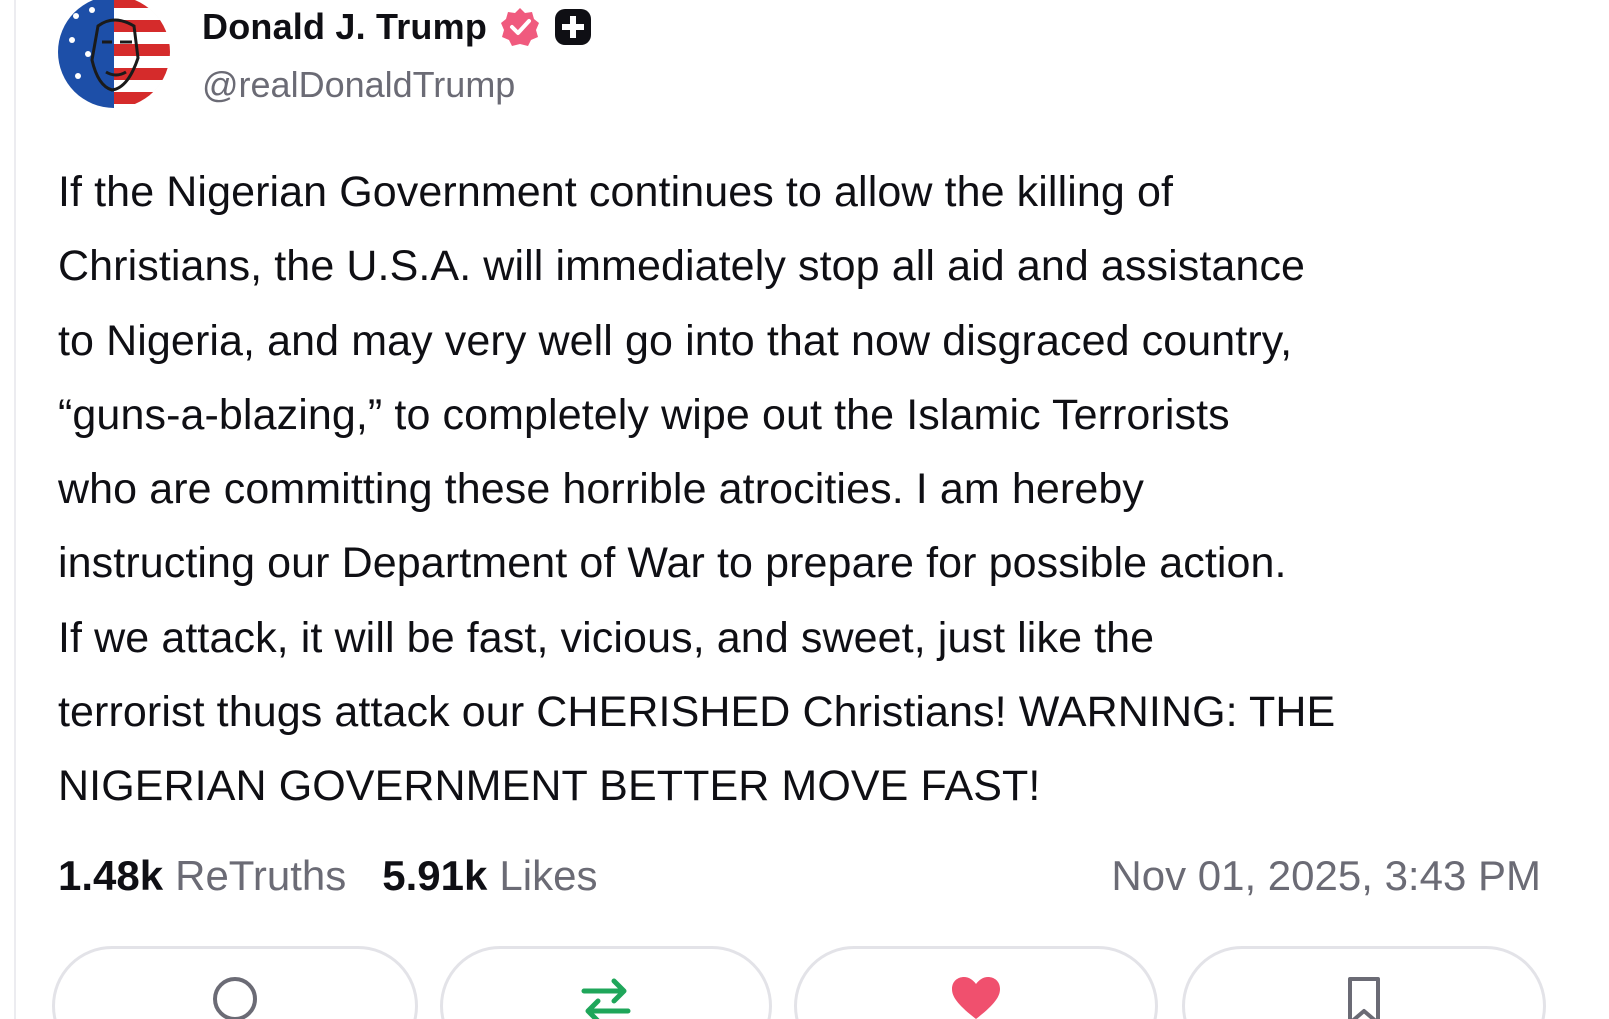 The image size is (1609, 1019). What do you see at coordinates (548, 876) in the screenshot?
I see `likes-label: Likes` at bounding box center [548, 876].